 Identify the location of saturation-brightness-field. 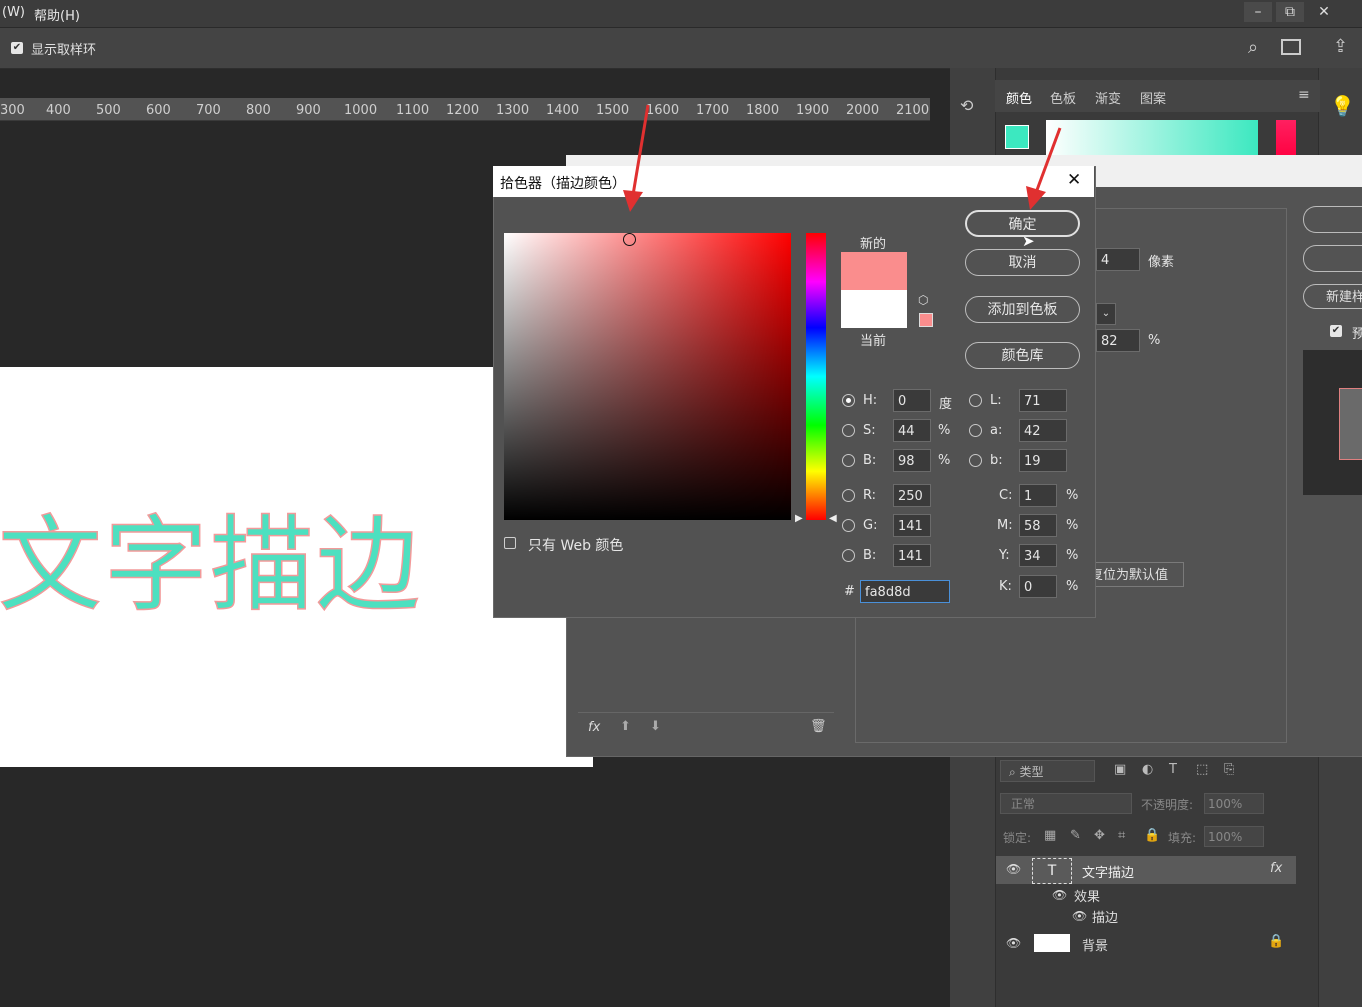
(647, 376).